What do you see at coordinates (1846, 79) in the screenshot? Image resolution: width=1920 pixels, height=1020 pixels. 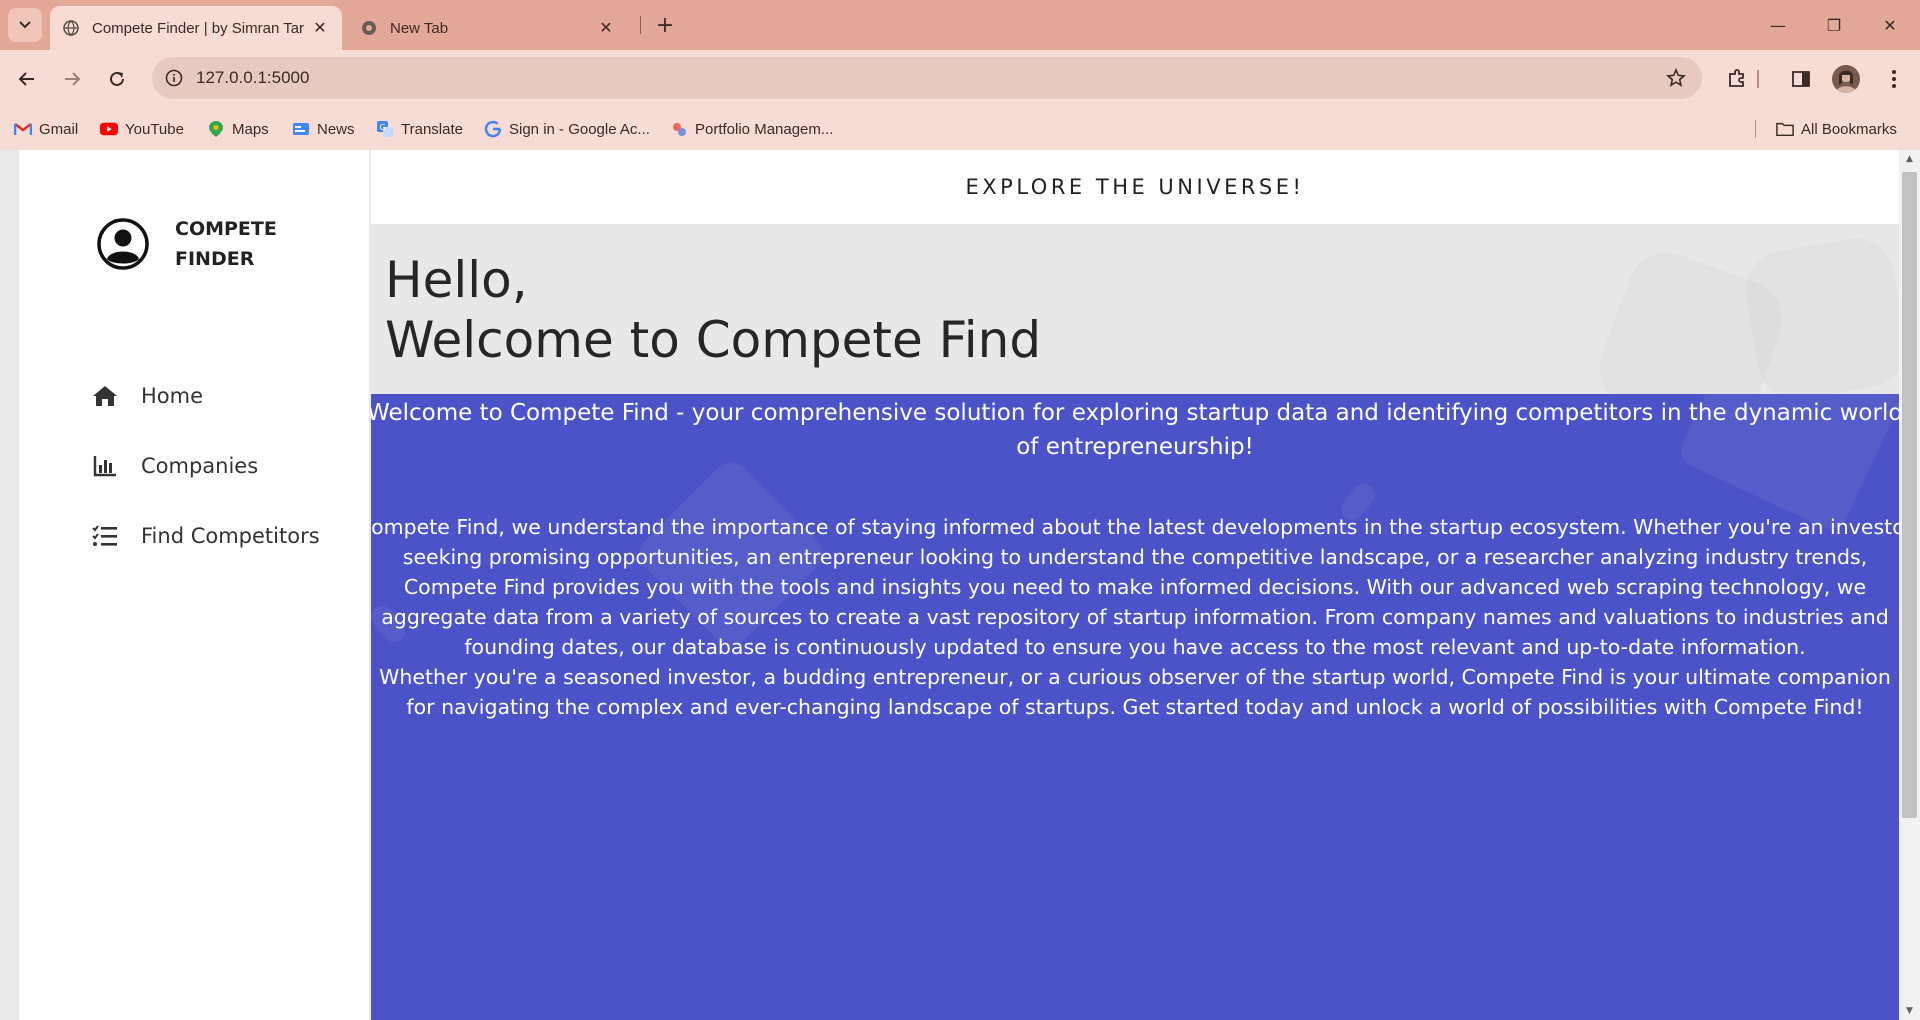 I see `profile-avatar` at bounding box center [1846, 79].